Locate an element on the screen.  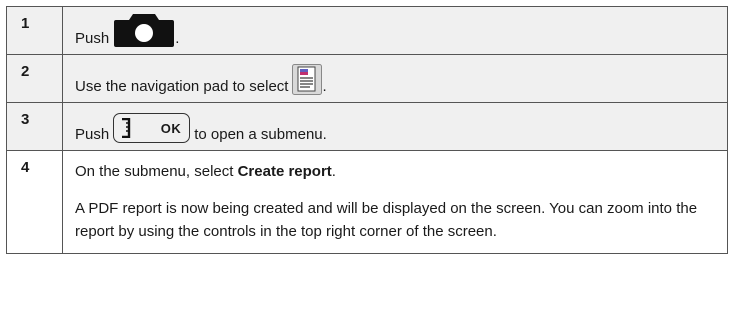
ok-button: OK is located at coordinates (152, 128).